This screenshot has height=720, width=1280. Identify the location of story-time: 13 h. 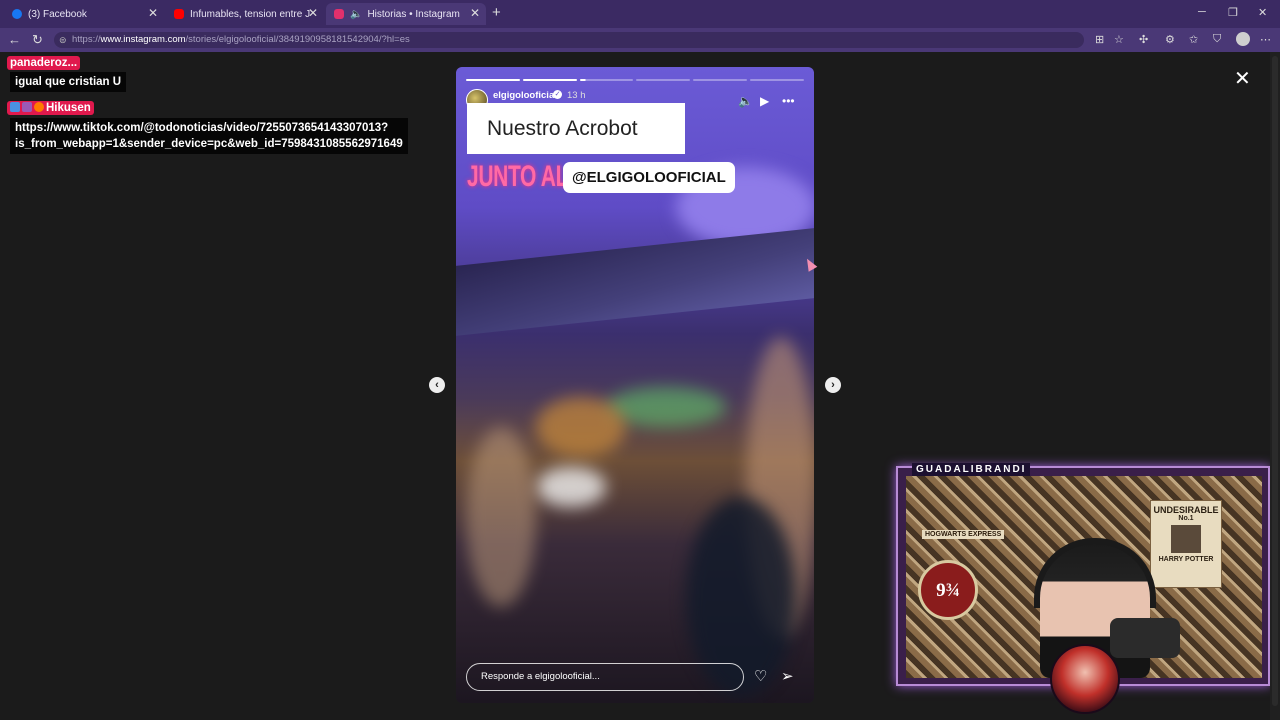
(576, 95).